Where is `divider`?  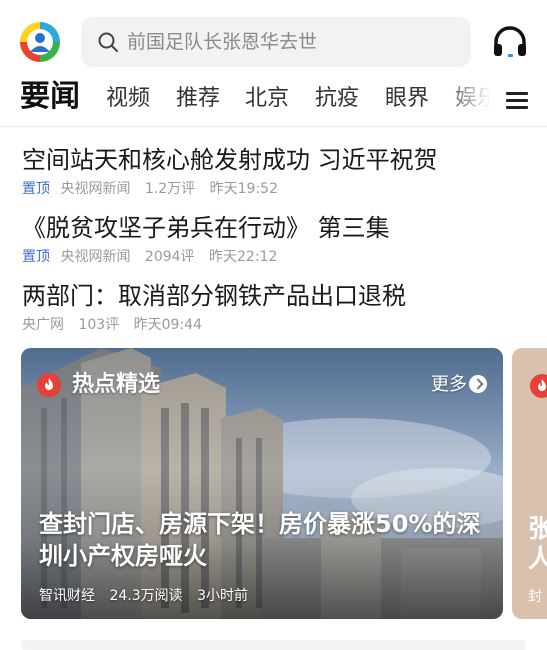 divider is located at coordinates (273, 126).